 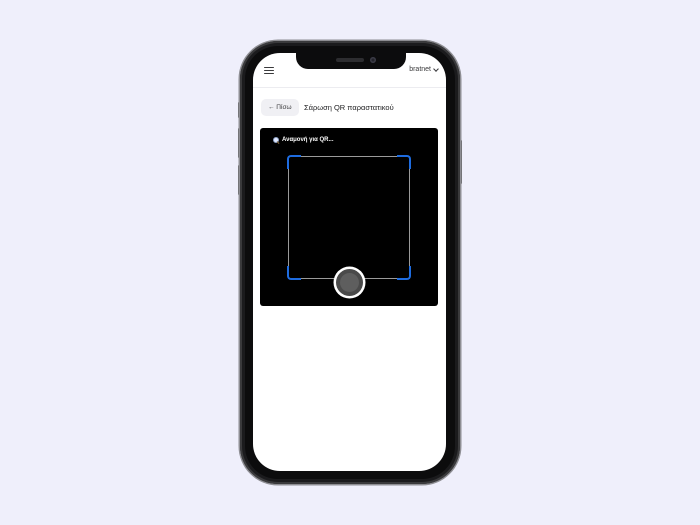 What do you see at coordinates (420, 69) in the screenshot?
I see `account-name: bratnet` at bounding box center [420, 69].